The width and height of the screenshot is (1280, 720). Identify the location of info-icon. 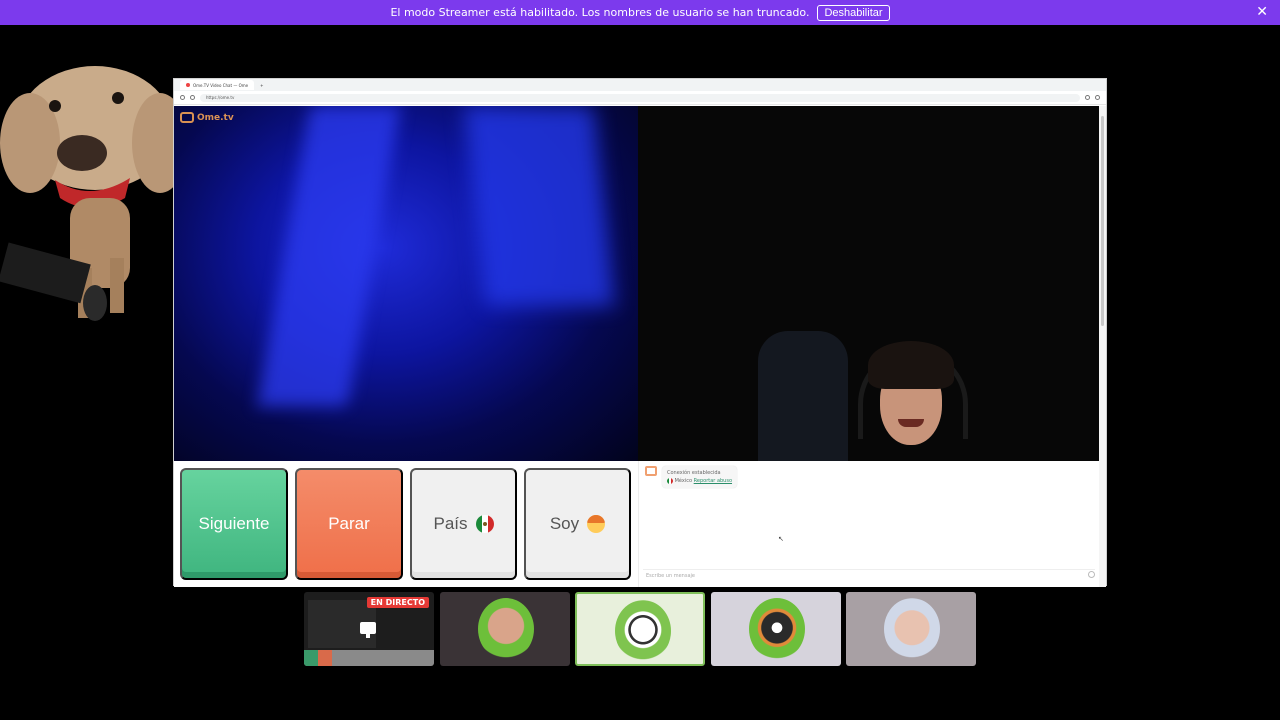
(1091, 574).